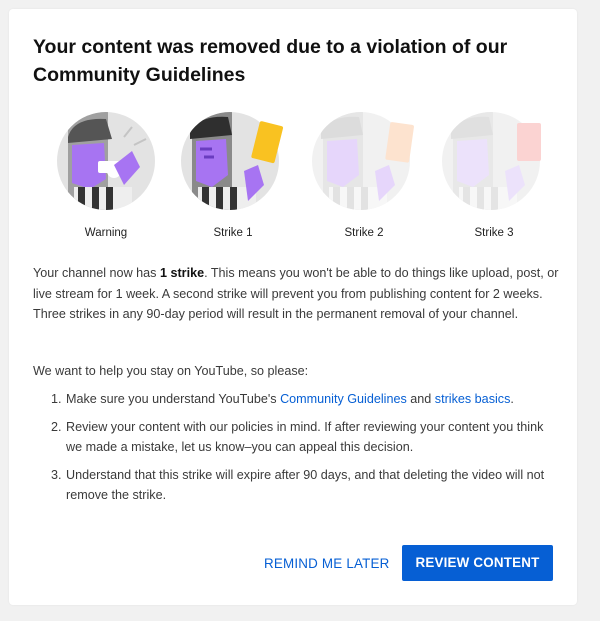 This screenshot has height=621, width=600. Describe the element at coordinates (96, 273) in the screenshot. I see `explanation-text-start: Your channel now has` at that location.